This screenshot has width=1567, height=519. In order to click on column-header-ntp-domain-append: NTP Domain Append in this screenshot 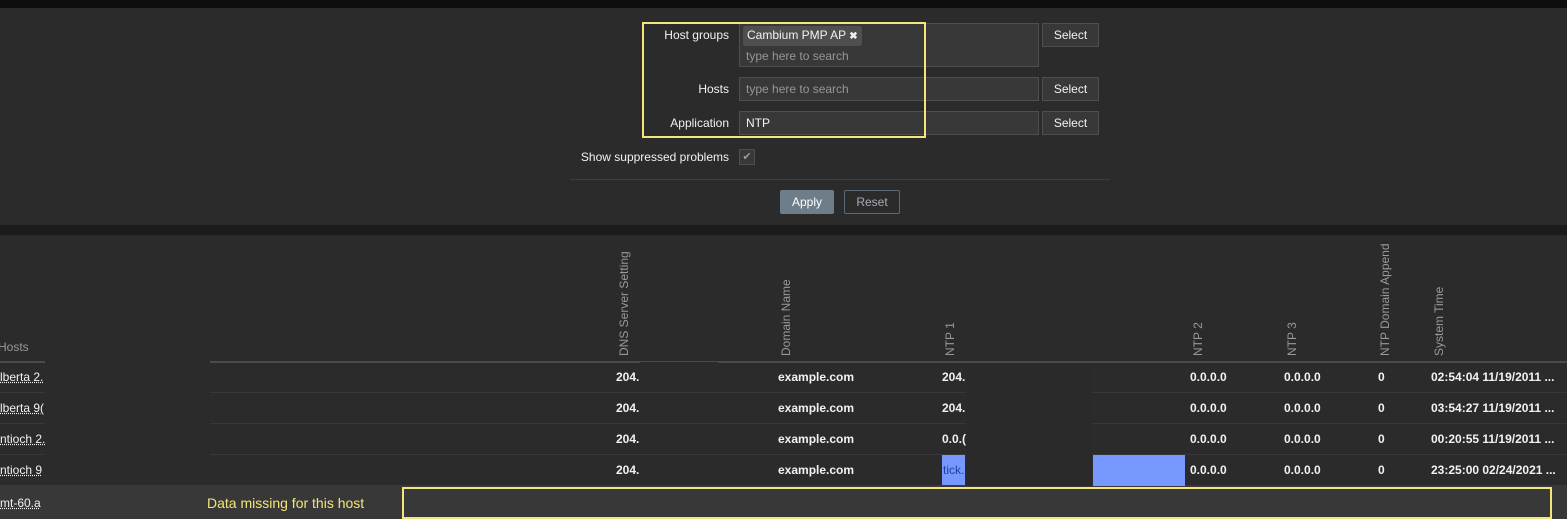, I will do `click(1385, 299)`.